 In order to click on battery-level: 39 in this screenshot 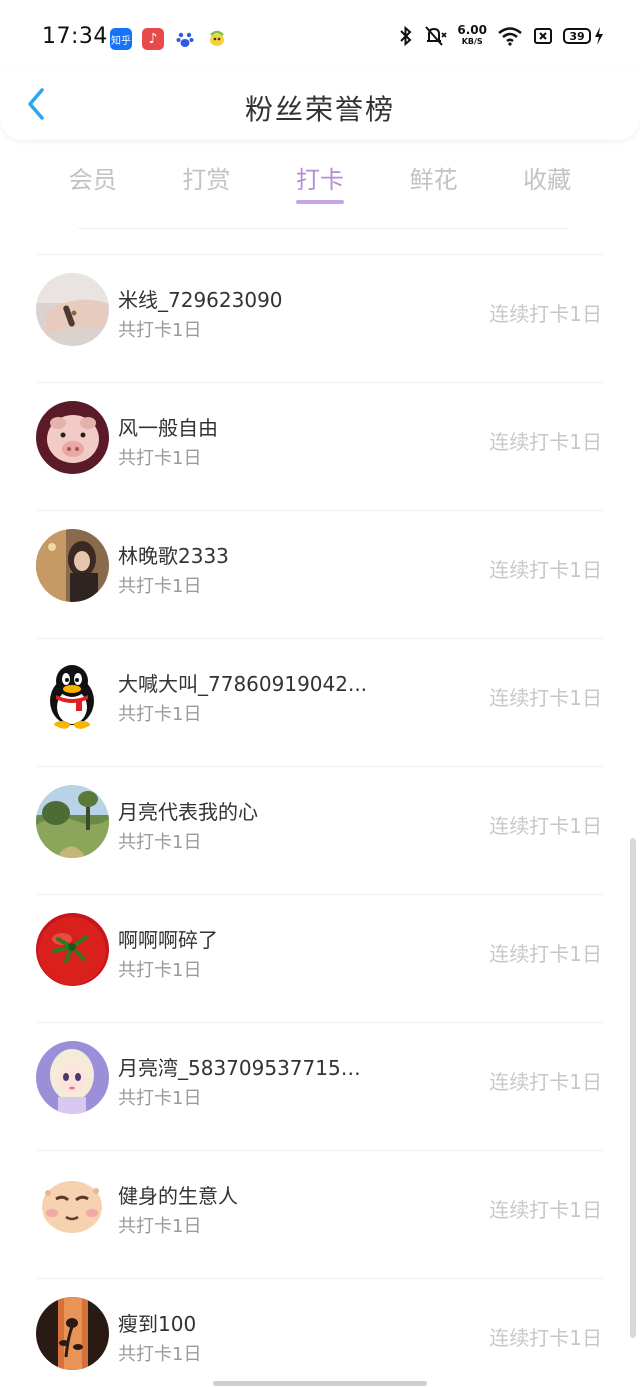, I will do `click(577, 36)`.